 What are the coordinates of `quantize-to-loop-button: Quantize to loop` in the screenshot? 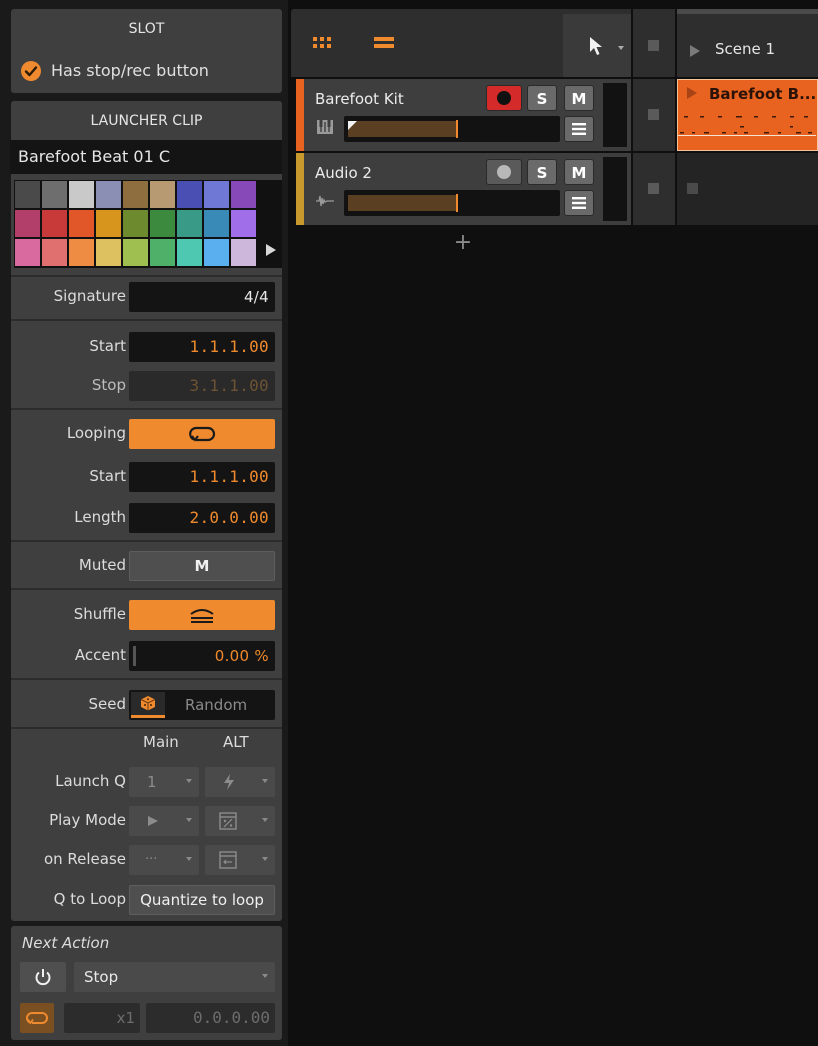 It's located at (202, 900).